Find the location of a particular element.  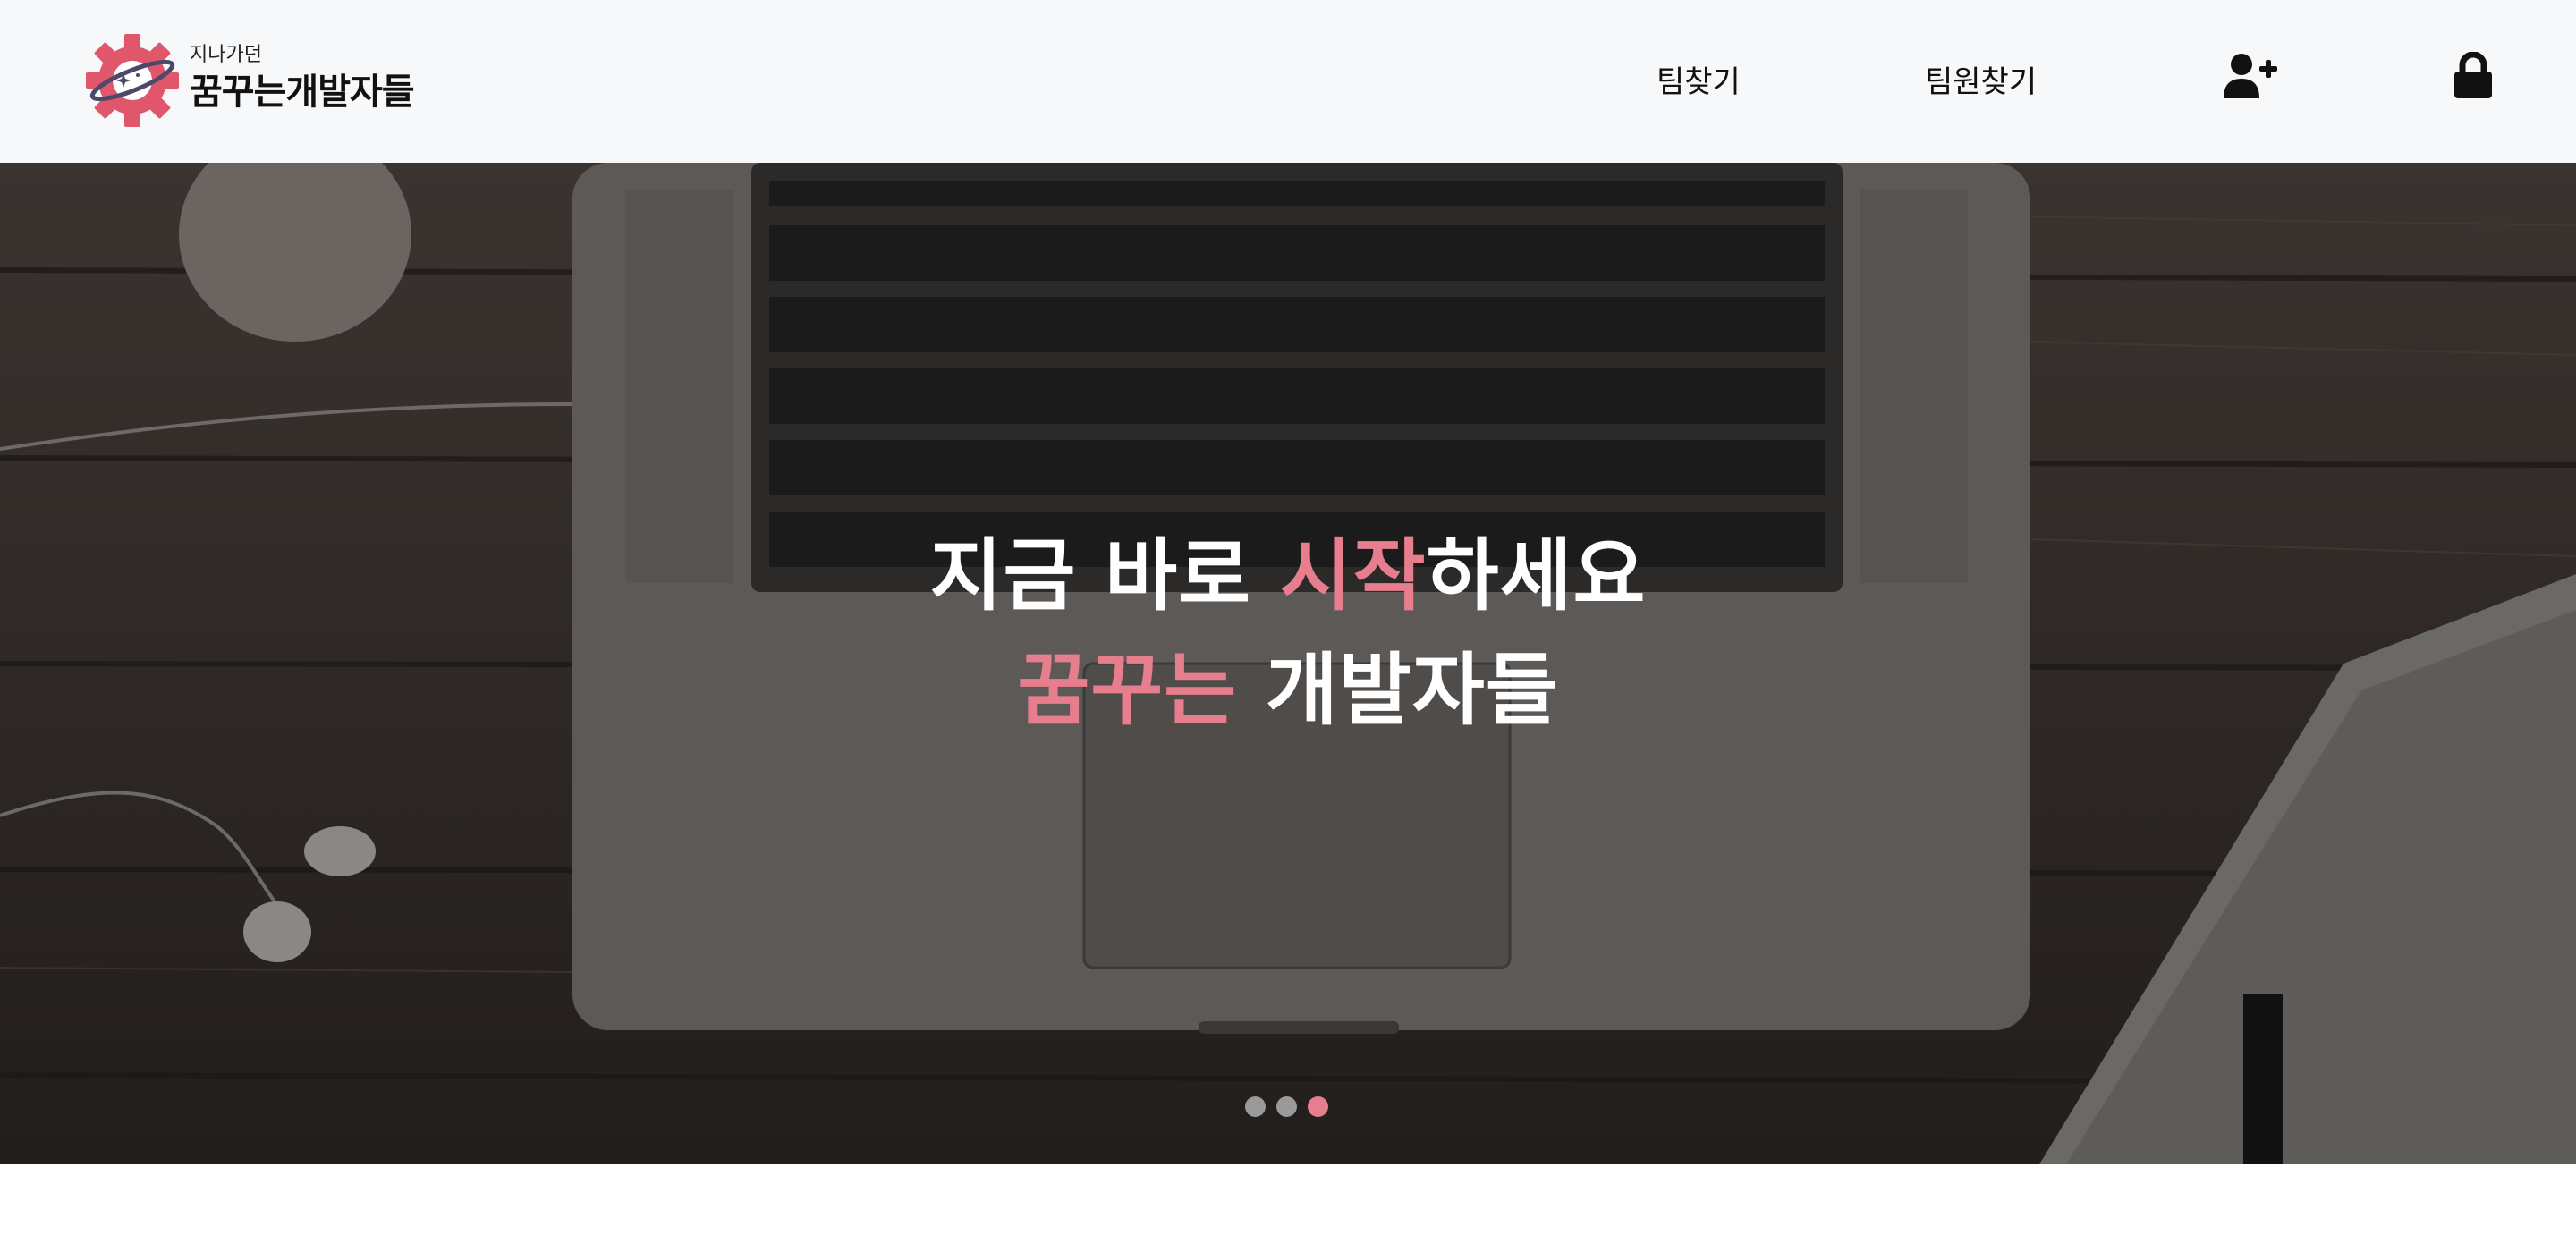

site-header: 지나가던 꿈꾸는개발자들 팀찾기 팀원찾기 is located at coordinates (1288, 81).